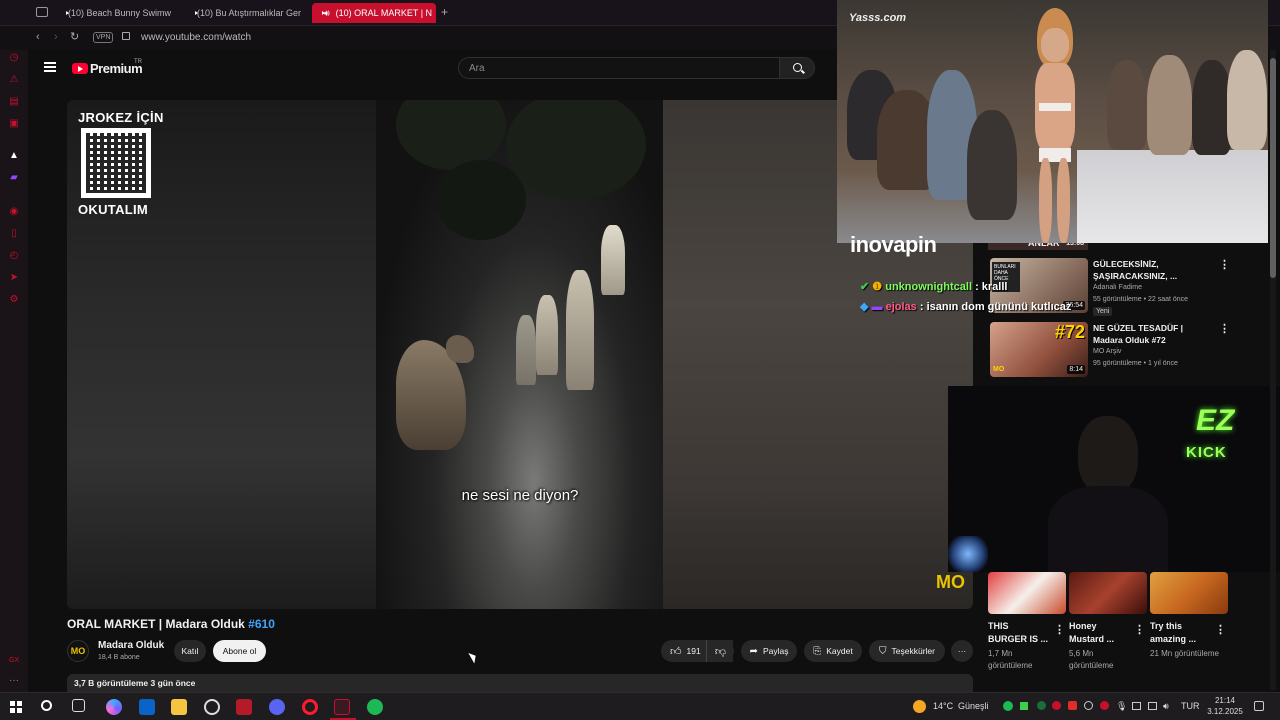 The height and width of the screenshot is (720, 1280). I want to click on copilot-icon, so click(114, 707).